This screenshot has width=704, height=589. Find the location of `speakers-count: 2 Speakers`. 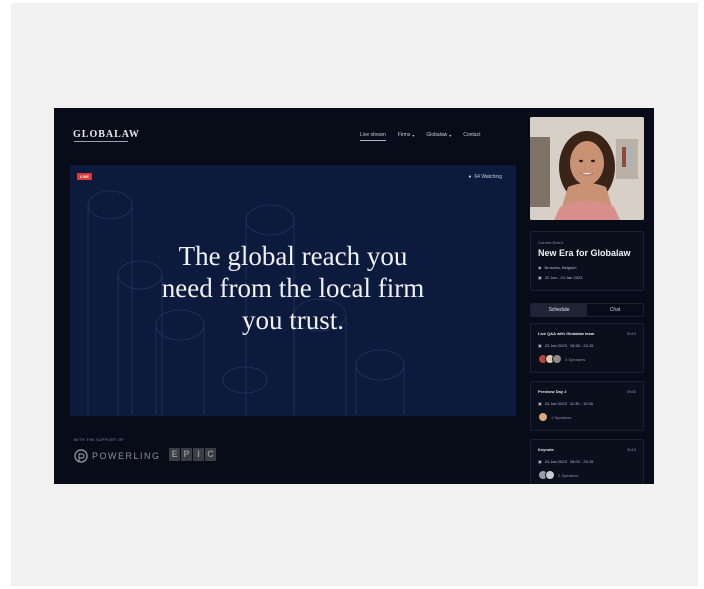

speakers-count: 2 Speakers is located at coordinates (568, 475).